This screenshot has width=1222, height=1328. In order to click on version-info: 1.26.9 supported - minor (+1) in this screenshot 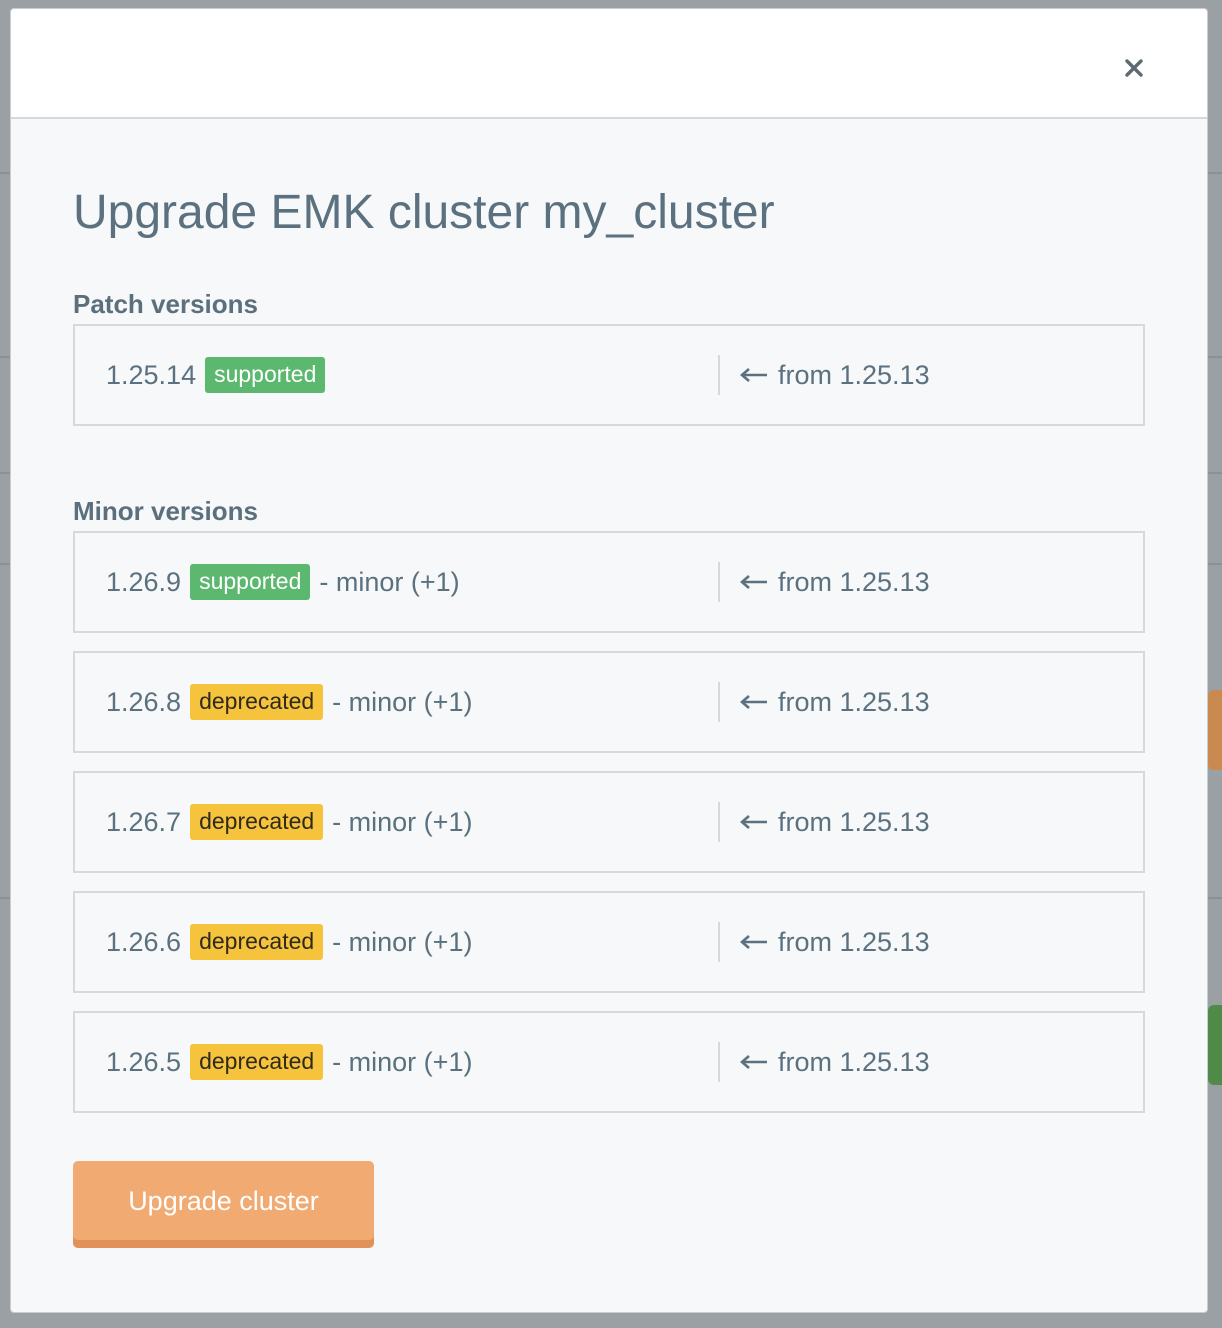, I will do `click(396, 582)`.